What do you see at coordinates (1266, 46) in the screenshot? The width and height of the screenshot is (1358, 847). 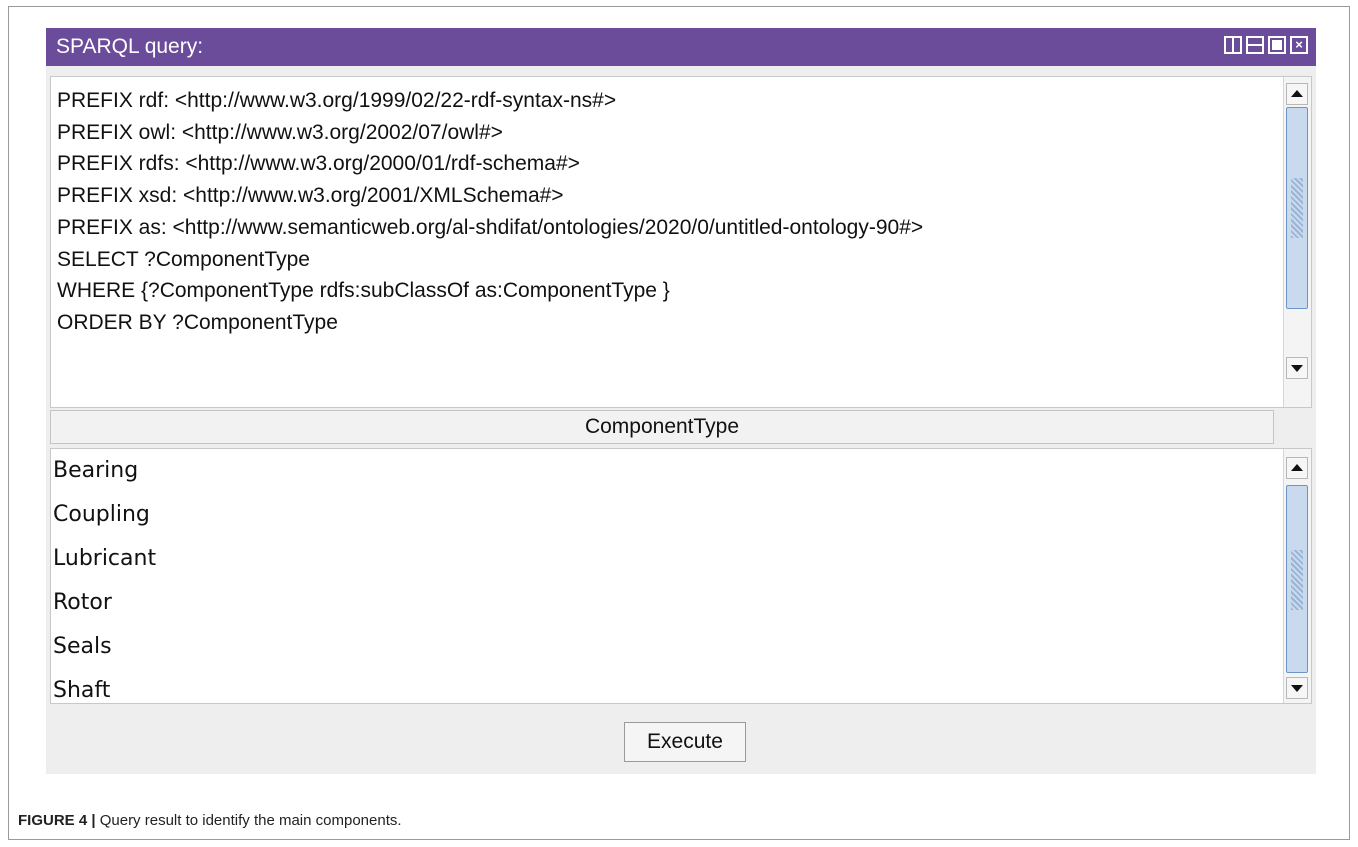 I see `window-controls: ×` at bounding box center [1266, 46].